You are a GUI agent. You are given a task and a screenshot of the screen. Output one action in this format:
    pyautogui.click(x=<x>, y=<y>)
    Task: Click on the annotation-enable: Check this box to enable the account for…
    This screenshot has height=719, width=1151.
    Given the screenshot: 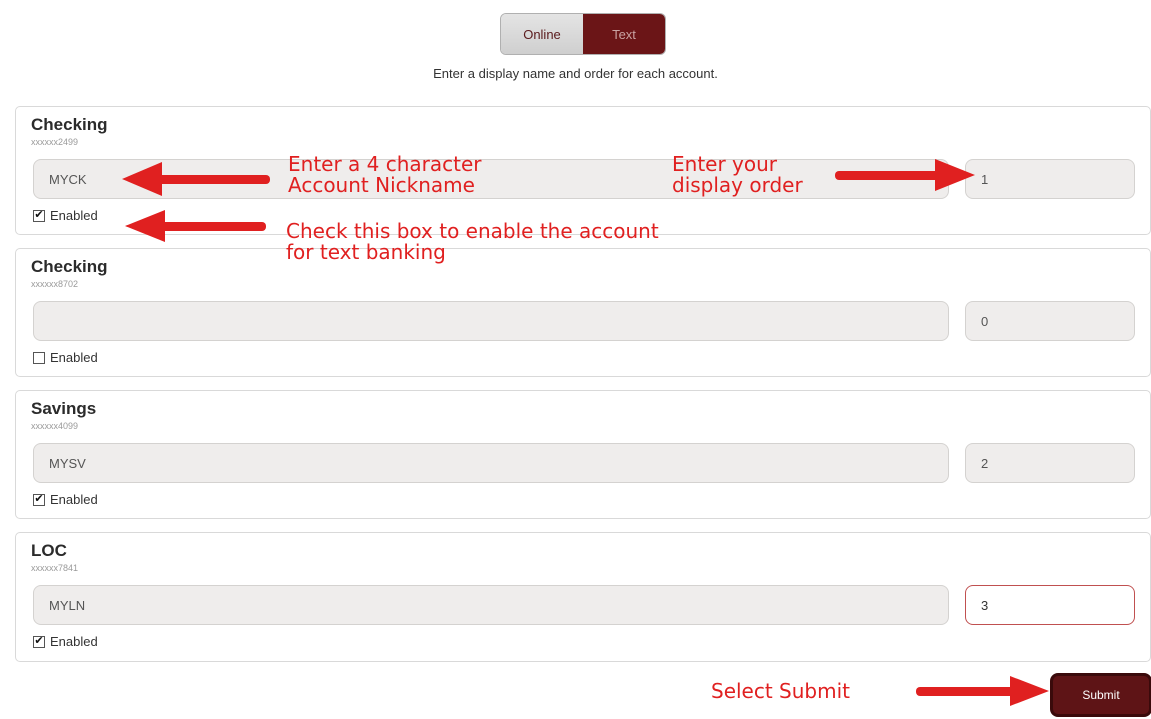 What is the action you would take?
    pyautogui.click(x=472, y=242)
    